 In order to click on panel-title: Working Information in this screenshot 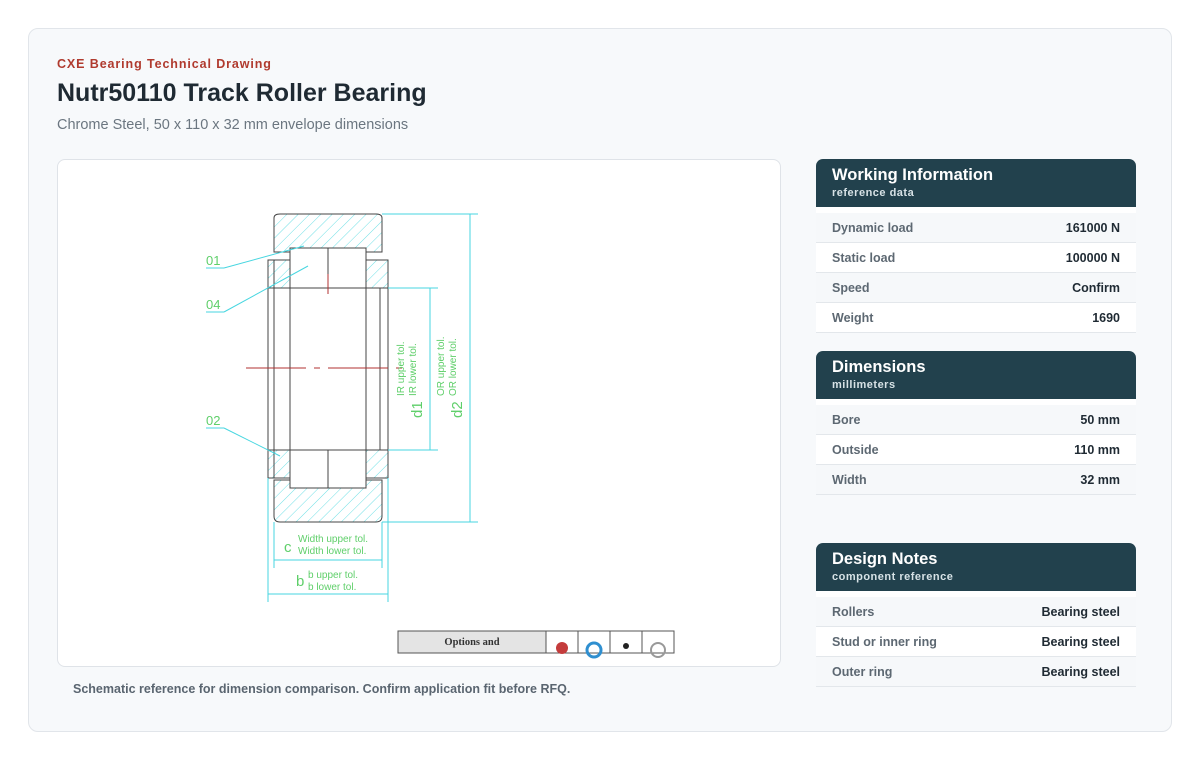, I will do `click(913, 175)`.